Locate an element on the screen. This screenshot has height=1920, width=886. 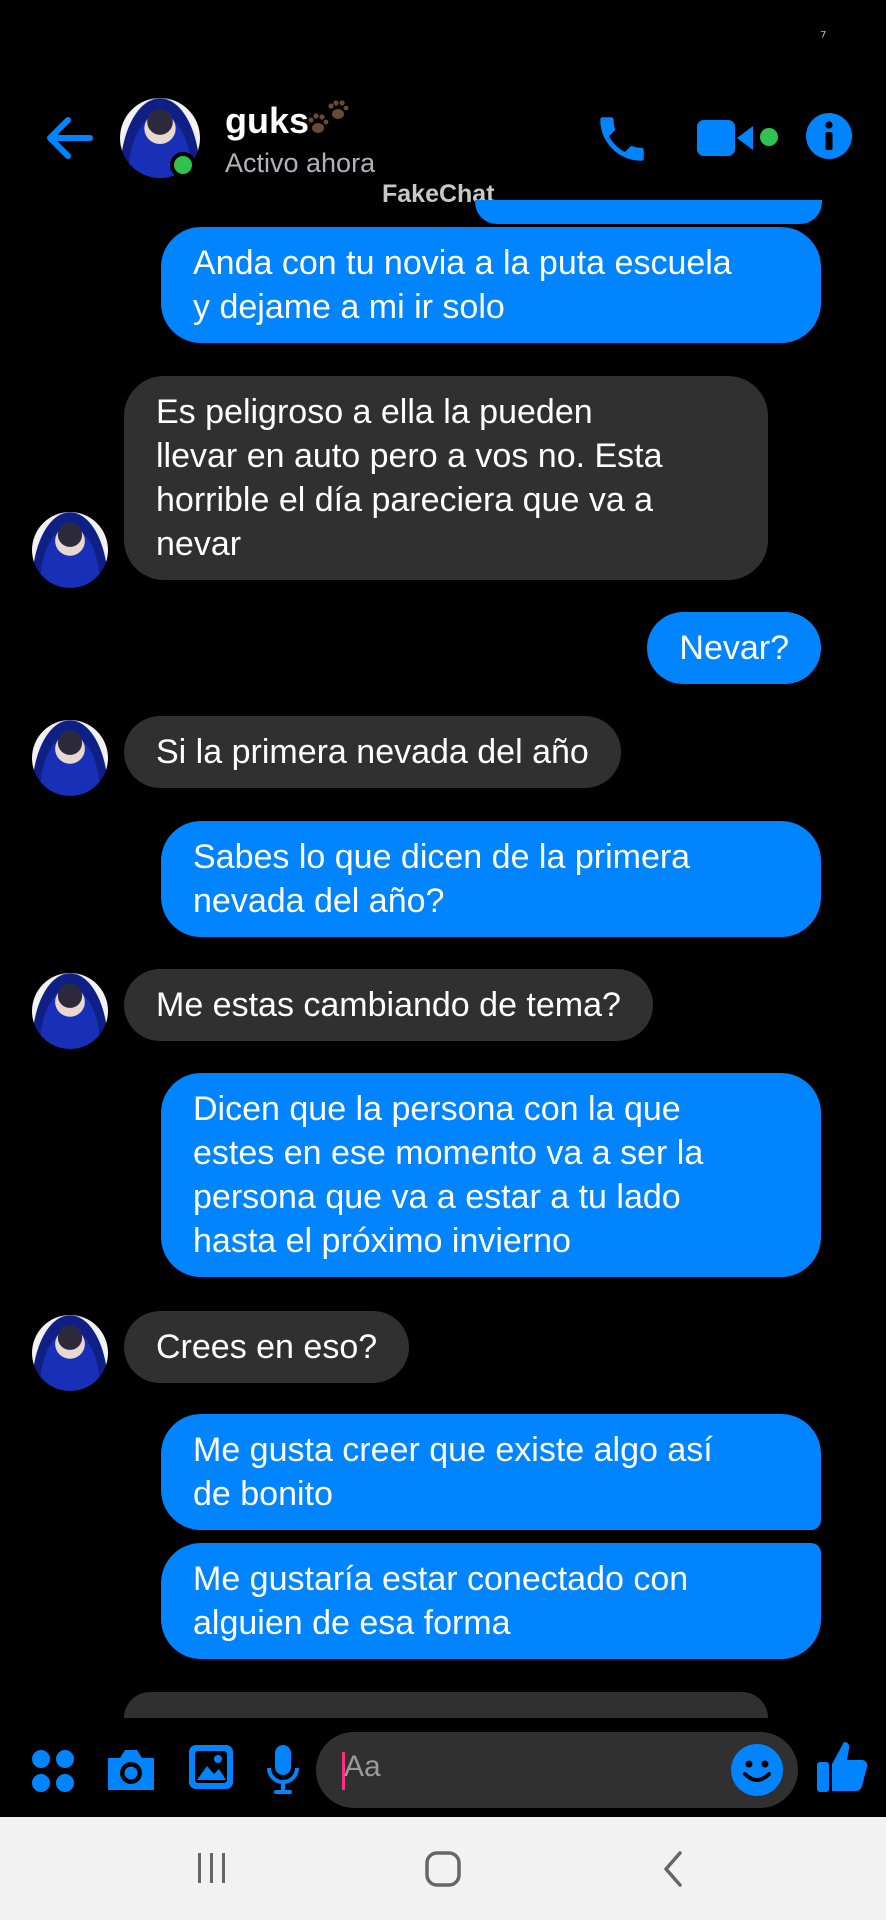
message-bubble-outgoing: Nevar? is located at coordinates (734, 648).